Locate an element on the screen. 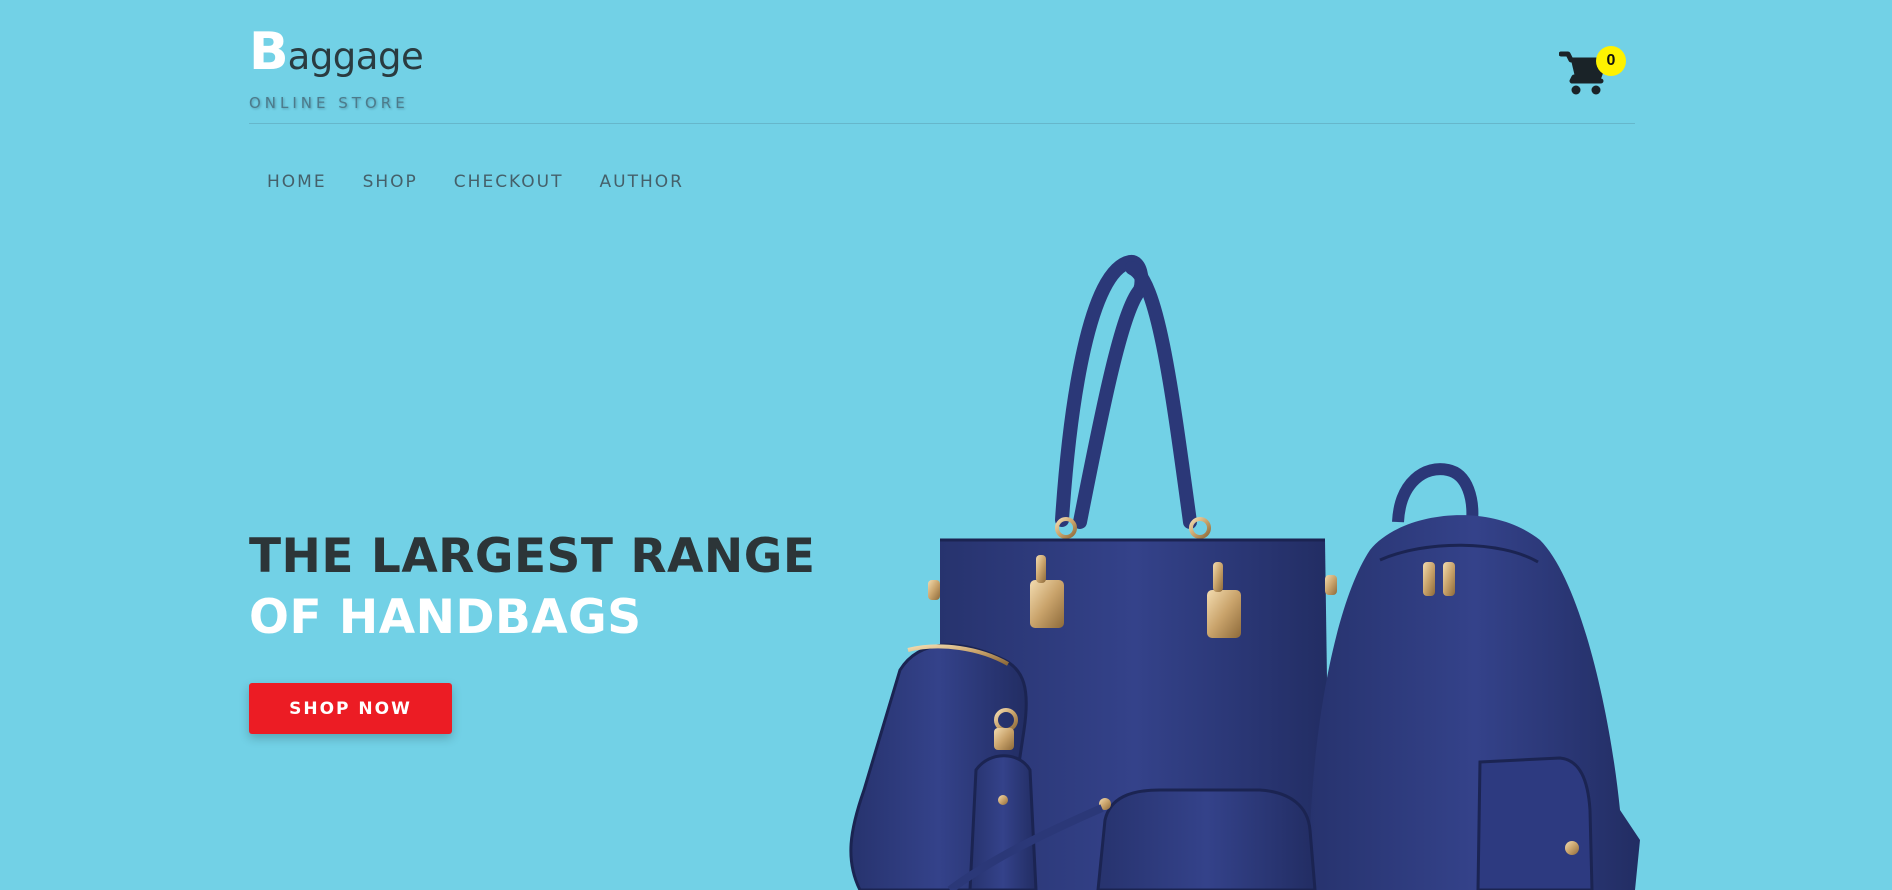 Image resolution: width=1892 pixels, height=890 pixels. nav-item-shop: SHOP is located at coordinates (390, 182).